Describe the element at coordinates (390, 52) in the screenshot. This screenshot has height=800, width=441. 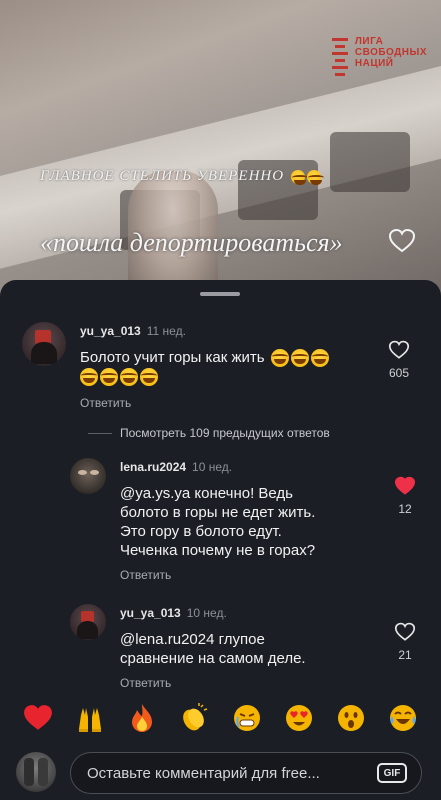
I see `logo-line: СВОБОДНЫХ` at that location.